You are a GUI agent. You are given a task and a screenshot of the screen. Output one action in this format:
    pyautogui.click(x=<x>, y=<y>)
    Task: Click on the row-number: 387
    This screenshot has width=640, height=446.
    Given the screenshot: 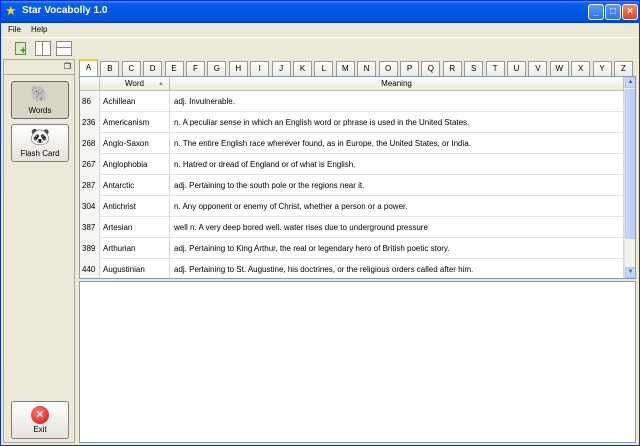 What is the action you would take?
    pyautogui.click(x=90, y=227)
    